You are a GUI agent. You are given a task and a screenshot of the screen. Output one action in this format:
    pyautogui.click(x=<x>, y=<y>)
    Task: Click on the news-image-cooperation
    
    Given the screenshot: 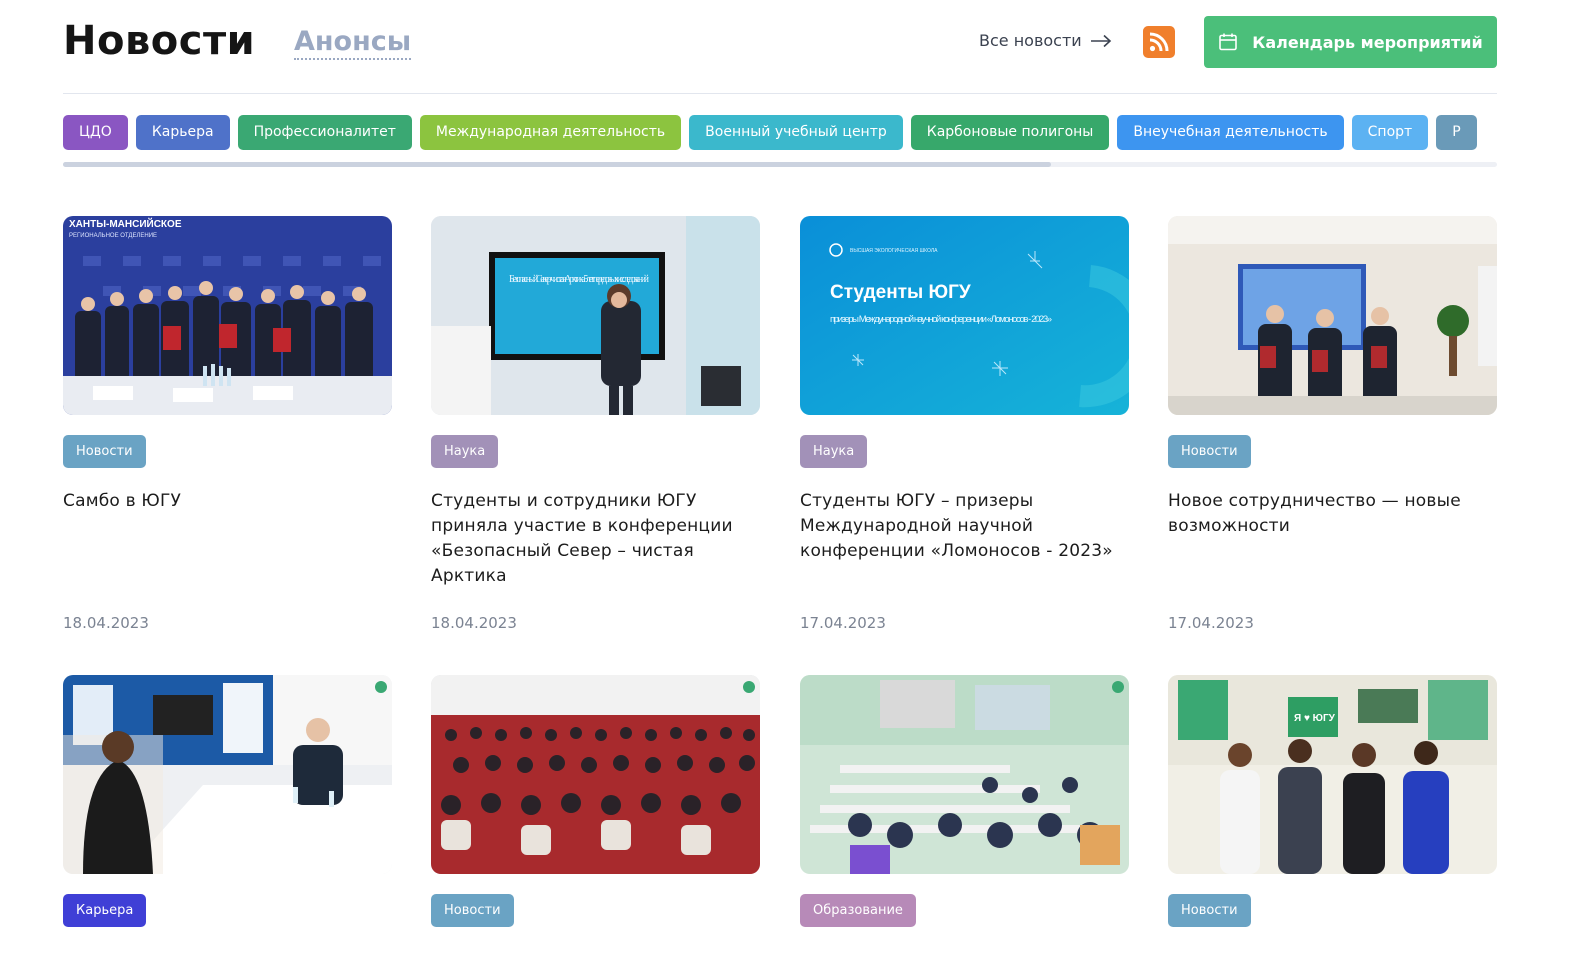 What is the action you would take?
    pyautogui.click(x=1332, y=315)
    